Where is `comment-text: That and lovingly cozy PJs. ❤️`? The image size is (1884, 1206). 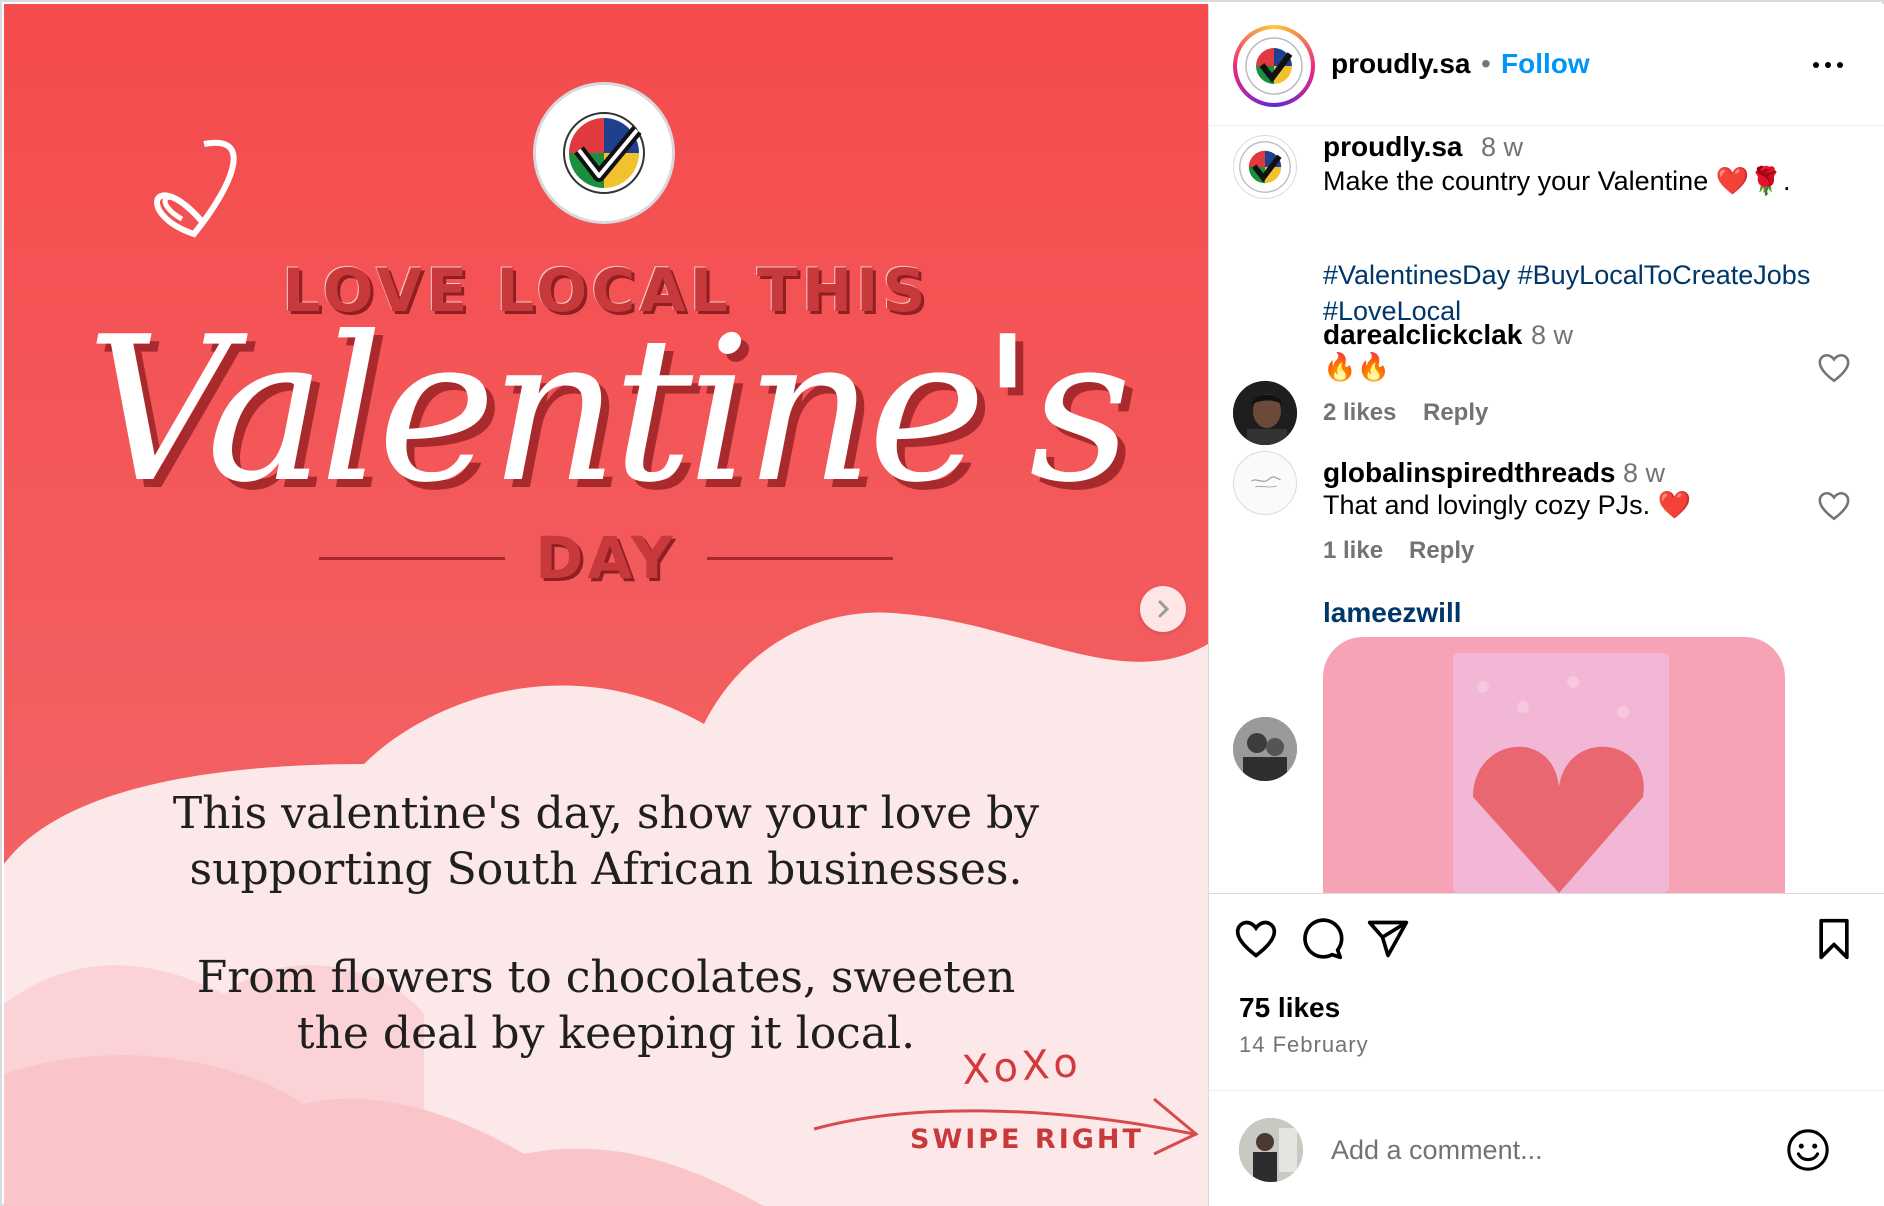 comment-text: That and lovingly cozy PJs. ❤️ is located at coordinates (1507, 505).